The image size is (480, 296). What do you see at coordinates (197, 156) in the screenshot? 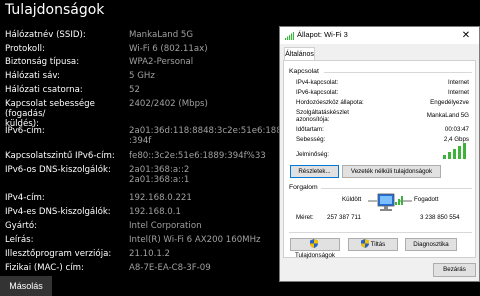
I see `property-value: fe80::3c2e:51e6:1889:394f%33` at bounding box center [197, 156].